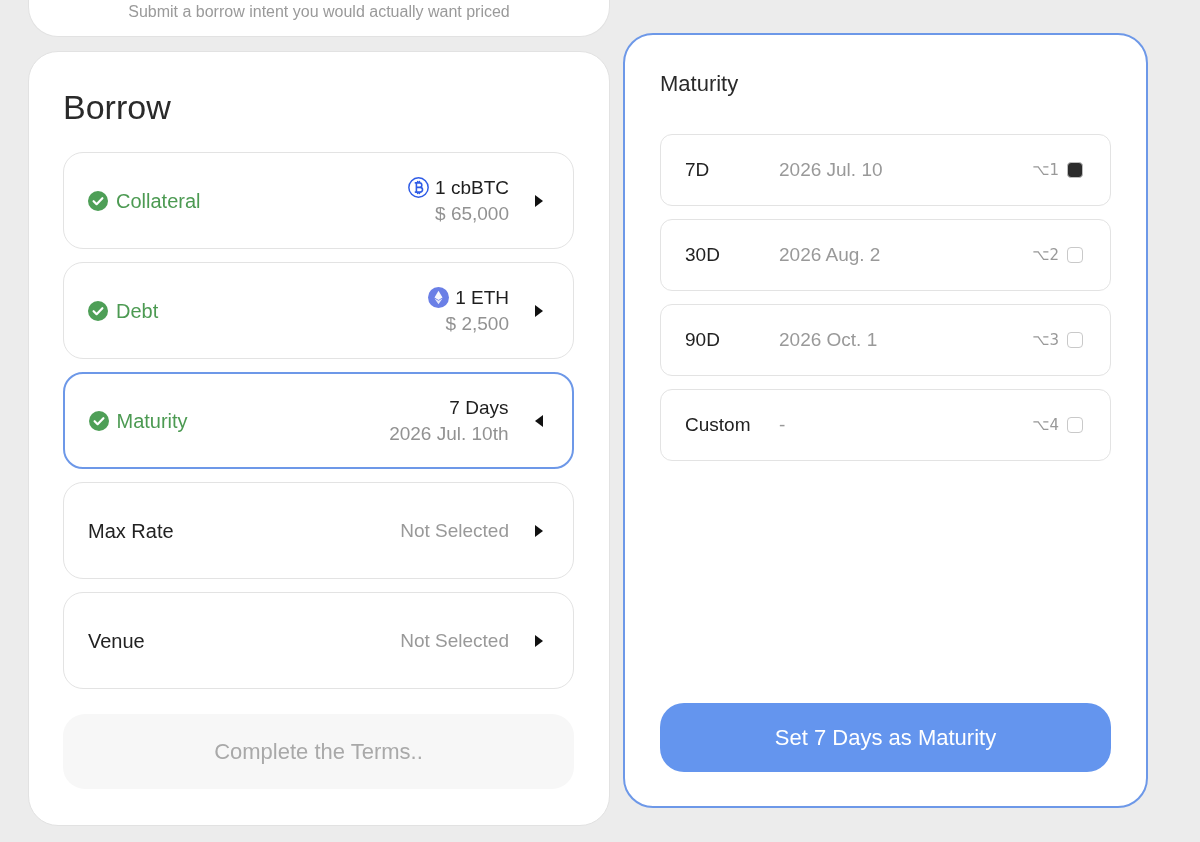 The height and width of the screenshot is (842, 1200). Describe the element at coordinates (703, 255) in the screenshot. I see `option-label: 30D` at that location.